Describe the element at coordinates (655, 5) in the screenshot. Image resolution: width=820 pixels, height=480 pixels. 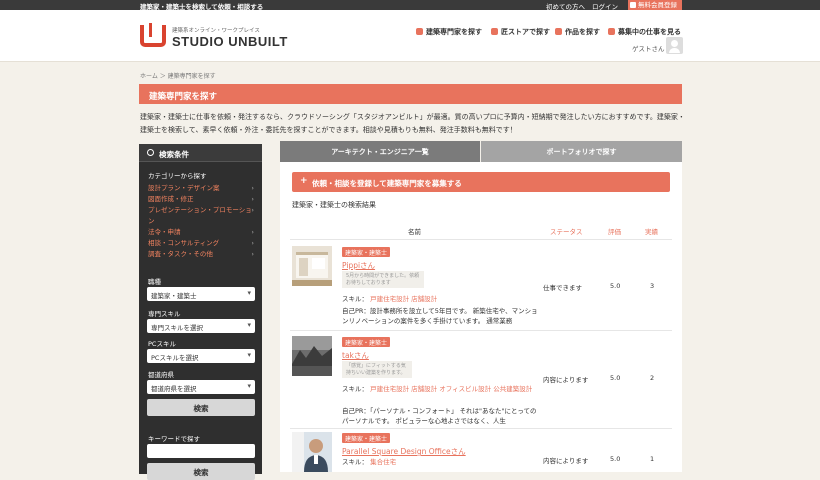
I see `register-button: 無料会員登録` at that location.